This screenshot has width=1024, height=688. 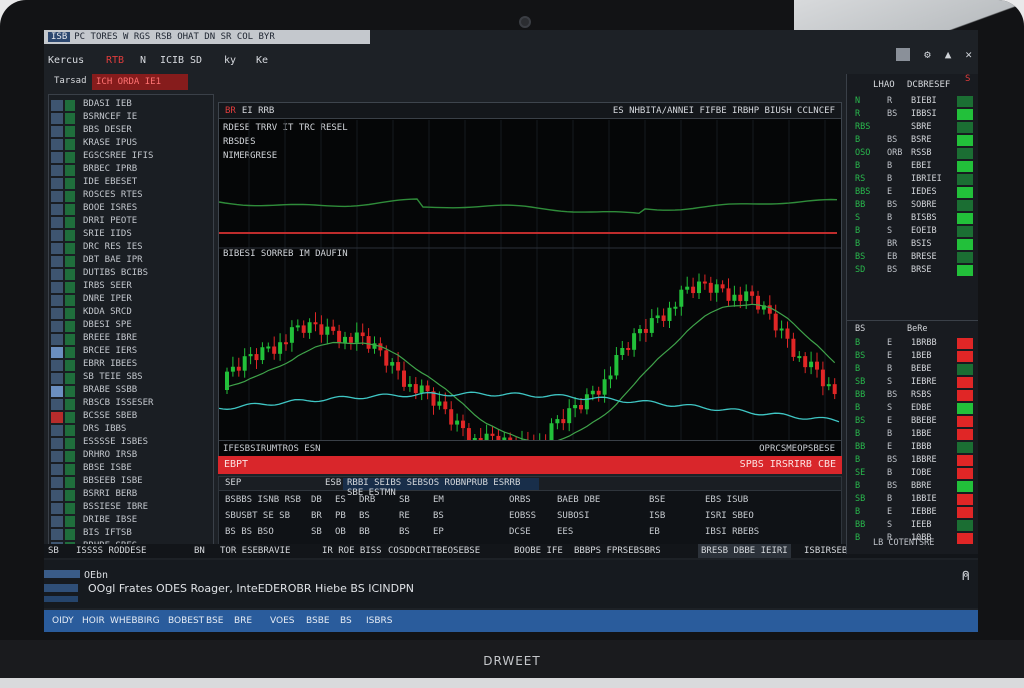 What do you see at coordinates (912, 396) in the screenshot?
I see `depth-row: BB BS RSBS` at bounding box center [912, 396].